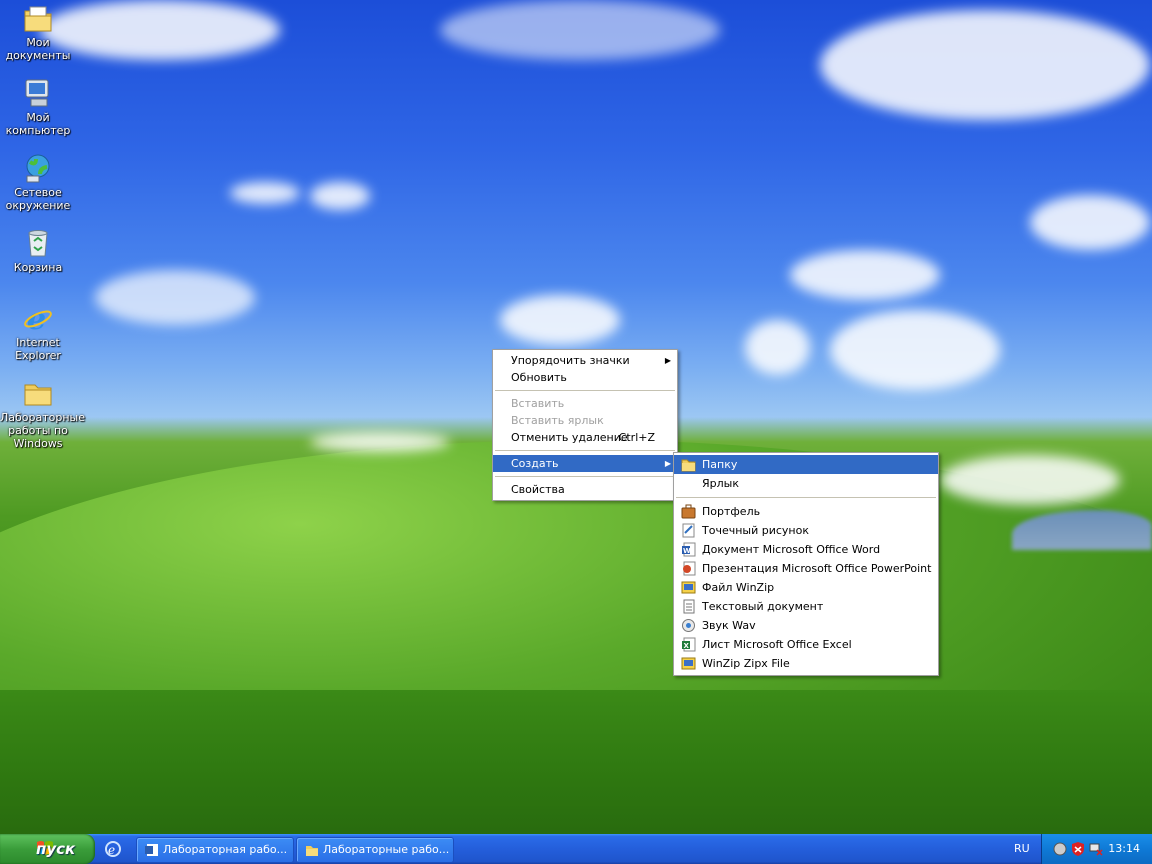  Describe the element at coordinates (38, 319) in the screenshot. I see `internet-explorer-icon: e` at that location.